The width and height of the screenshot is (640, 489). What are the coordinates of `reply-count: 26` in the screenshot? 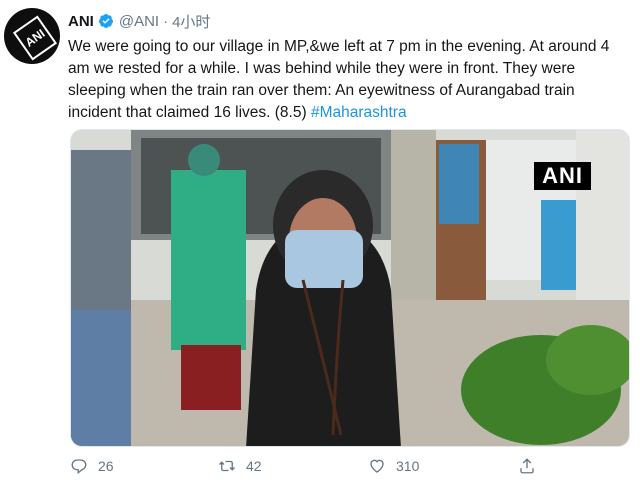 It's located at (106, 466).